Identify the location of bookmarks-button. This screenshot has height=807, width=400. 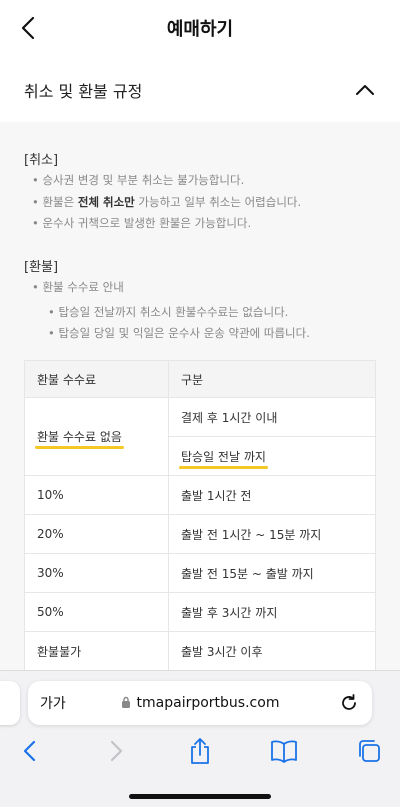
(284, 751).